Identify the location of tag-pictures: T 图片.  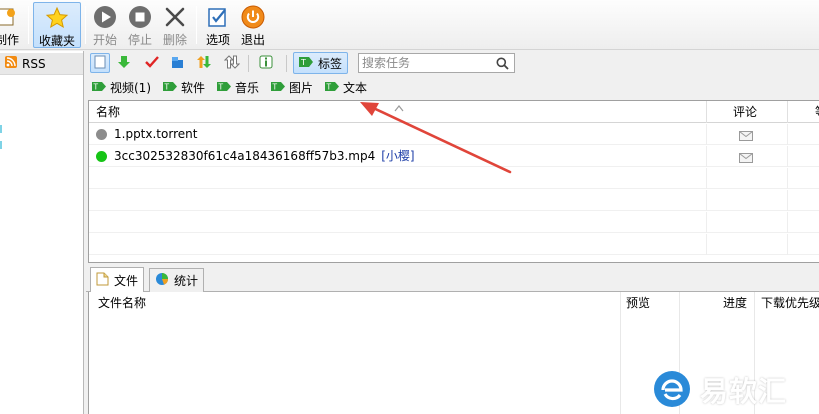
(291, 87).